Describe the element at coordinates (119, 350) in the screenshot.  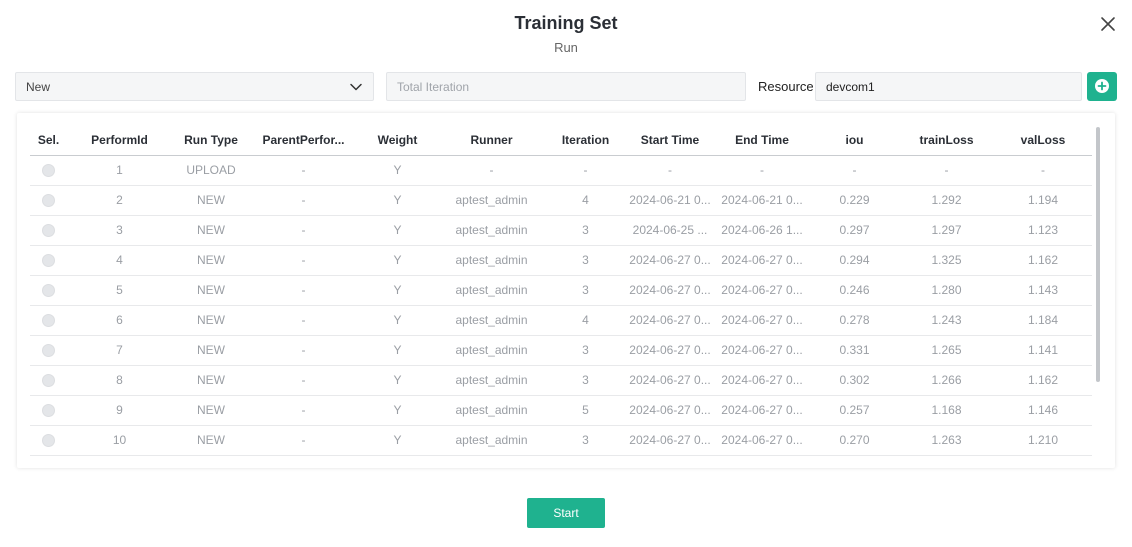
I see `table-cell: 7` at that location.